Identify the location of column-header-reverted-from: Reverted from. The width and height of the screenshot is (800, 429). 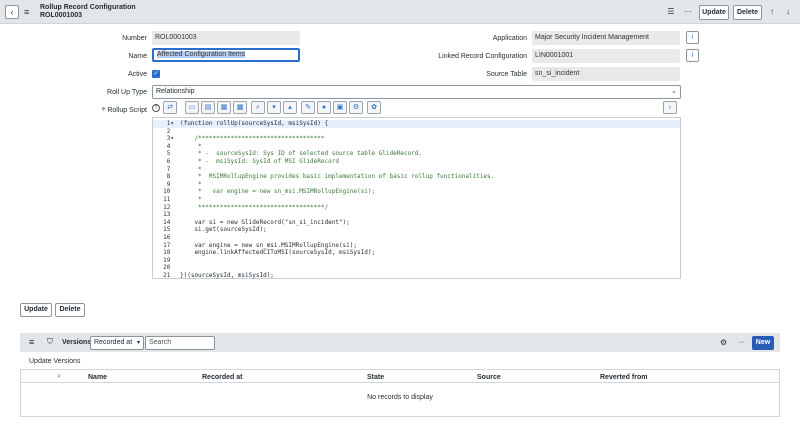
(623, 377).